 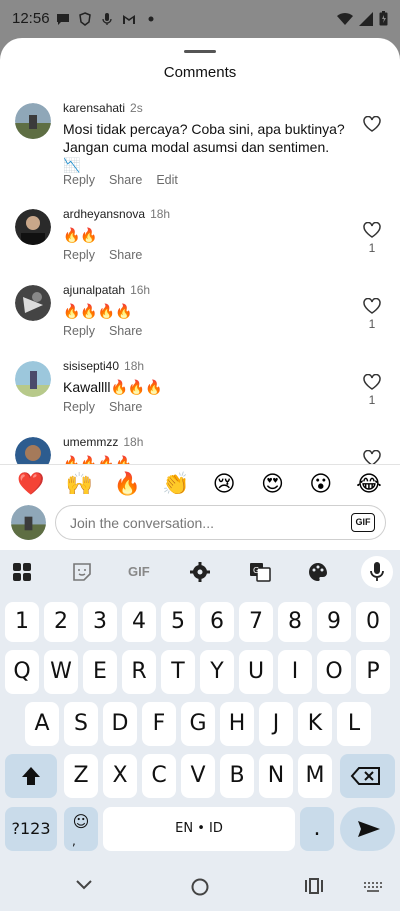 What do you see at coordinates (367, 776) in the screenshot?
I see `backspace-key` at bounding box center [367, 776].